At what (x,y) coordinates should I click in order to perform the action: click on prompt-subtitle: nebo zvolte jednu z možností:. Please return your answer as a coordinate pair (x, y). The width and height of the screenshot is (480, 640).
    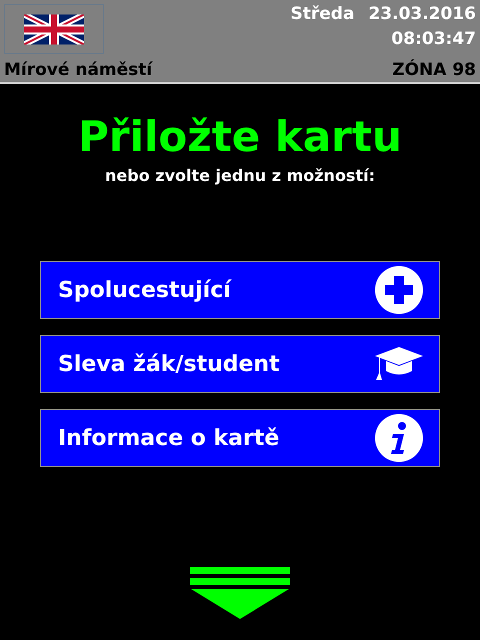
    Looking at the image, I should click on (240, 175).